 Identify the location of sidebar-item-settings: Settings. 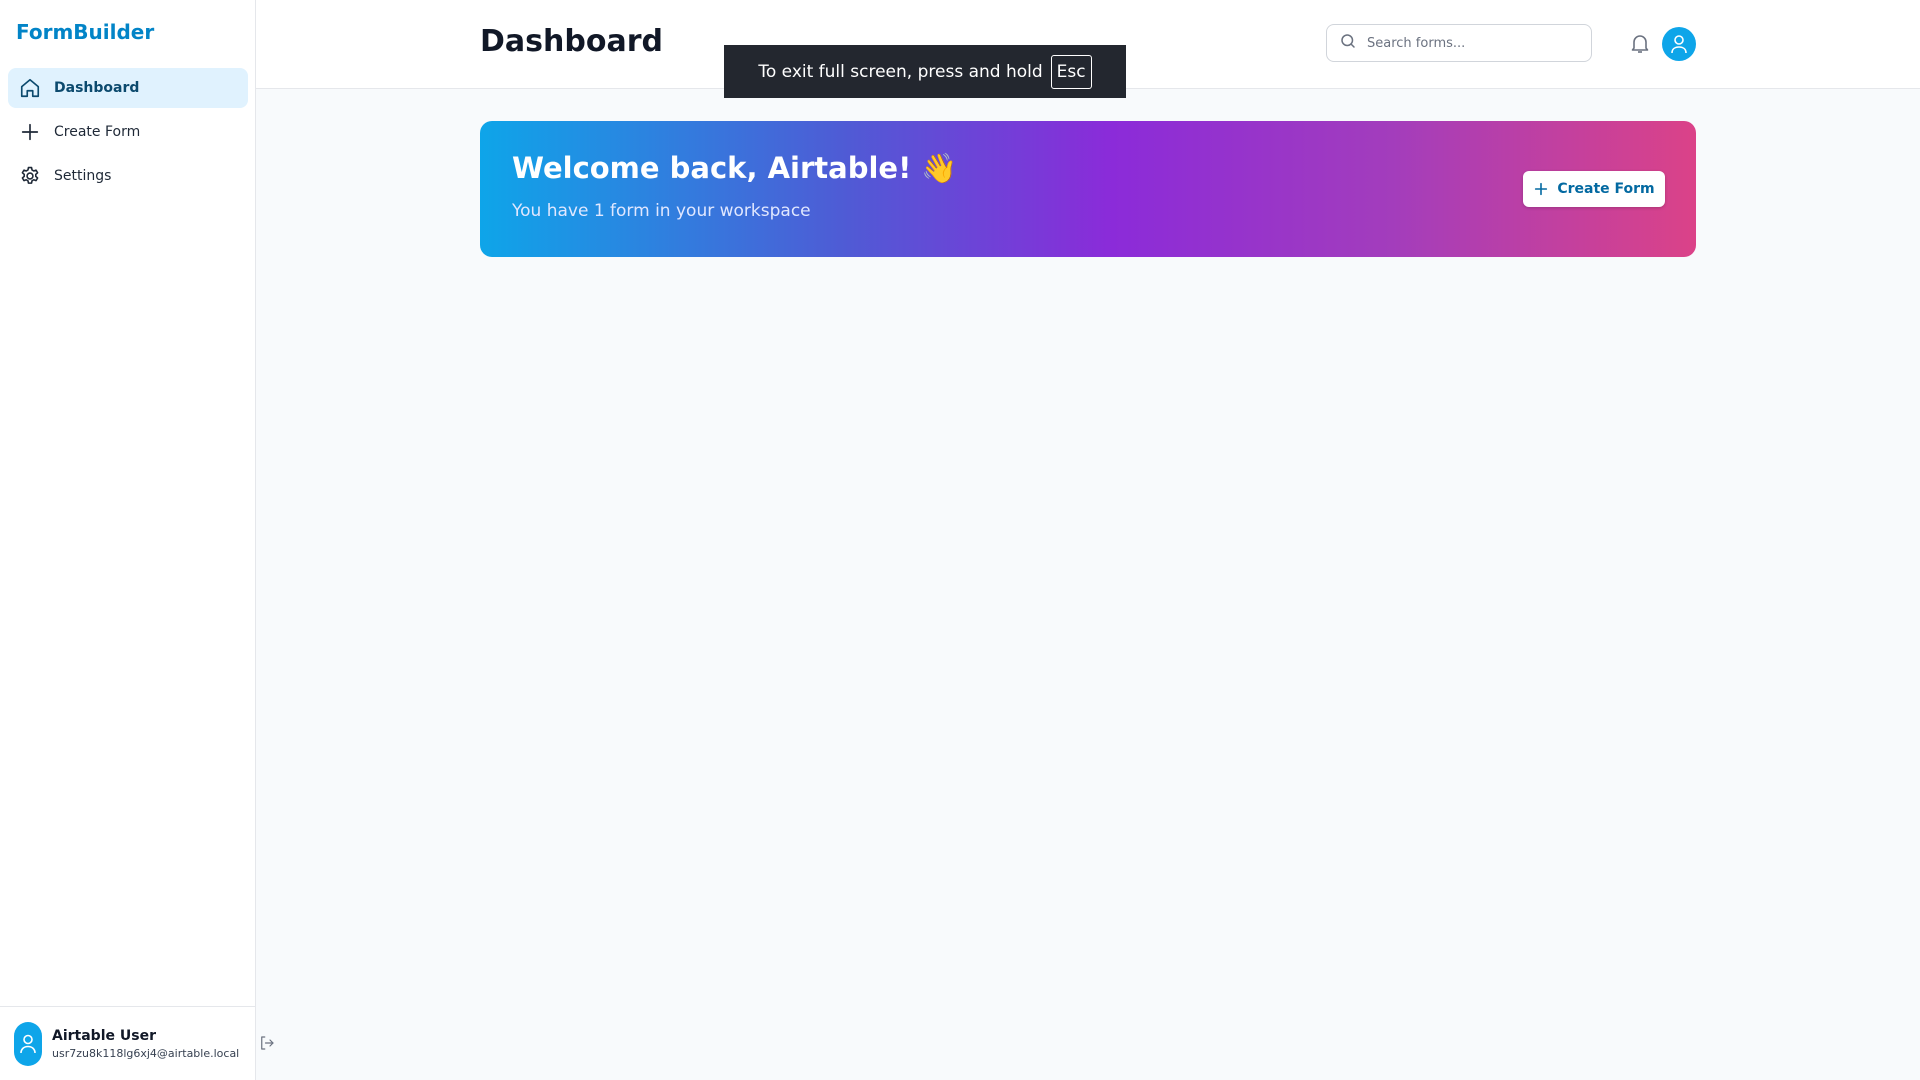
(128, 176).